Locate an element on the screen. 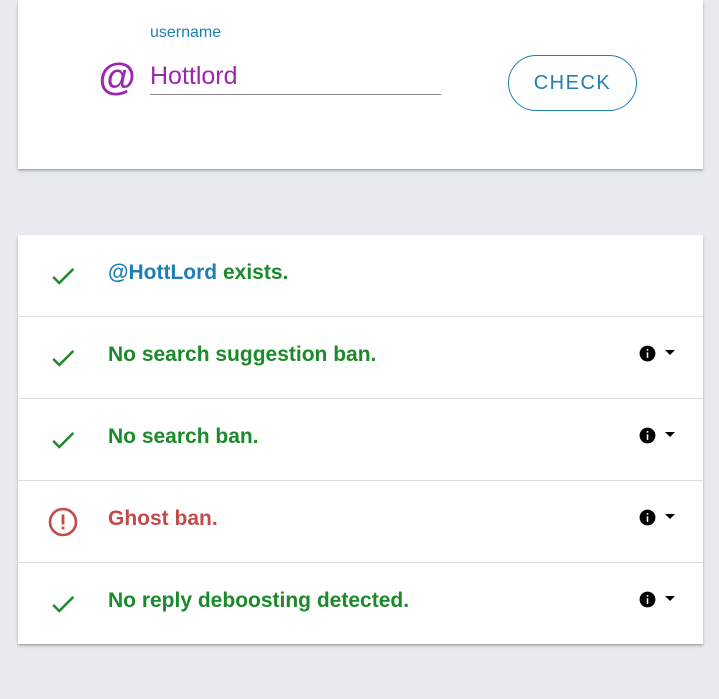 The width and height of the screenshot is (719, 699). result-row-ghost-ban: Ghost ban. is located at coordinates (360, 522).